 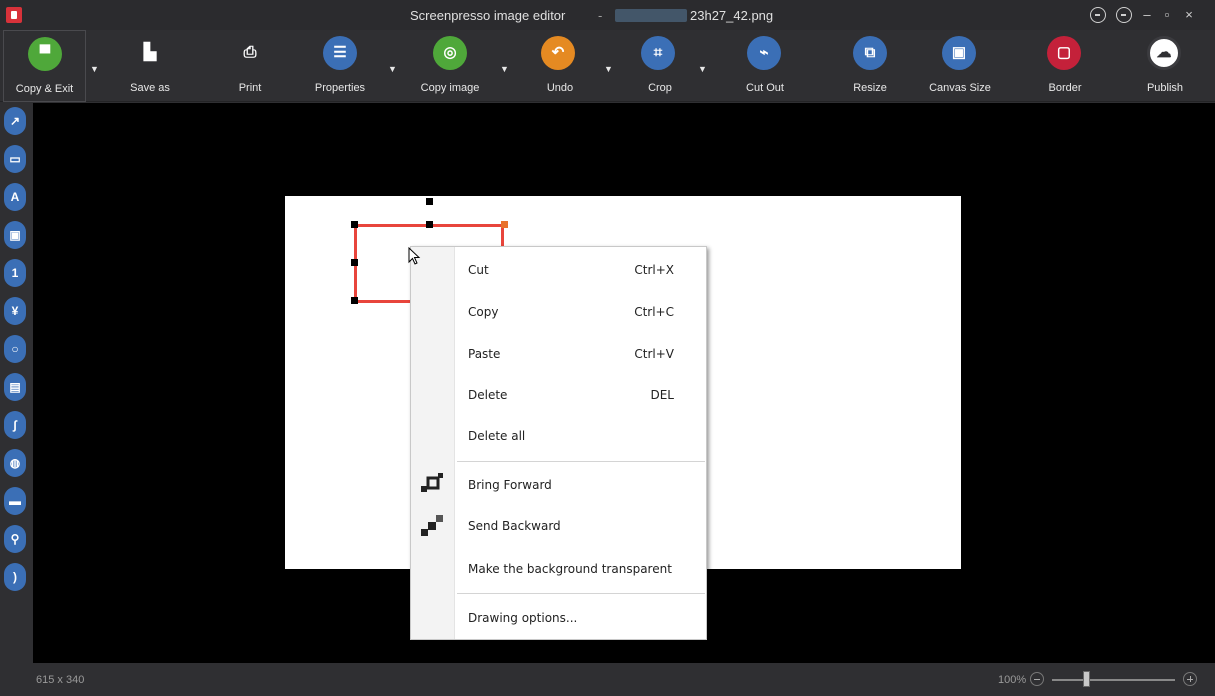 What do you see at coordinates (15, 159) in the screenshot?
I see `rectangle-tool-icon: ▭` at bounding box center [15, 159].